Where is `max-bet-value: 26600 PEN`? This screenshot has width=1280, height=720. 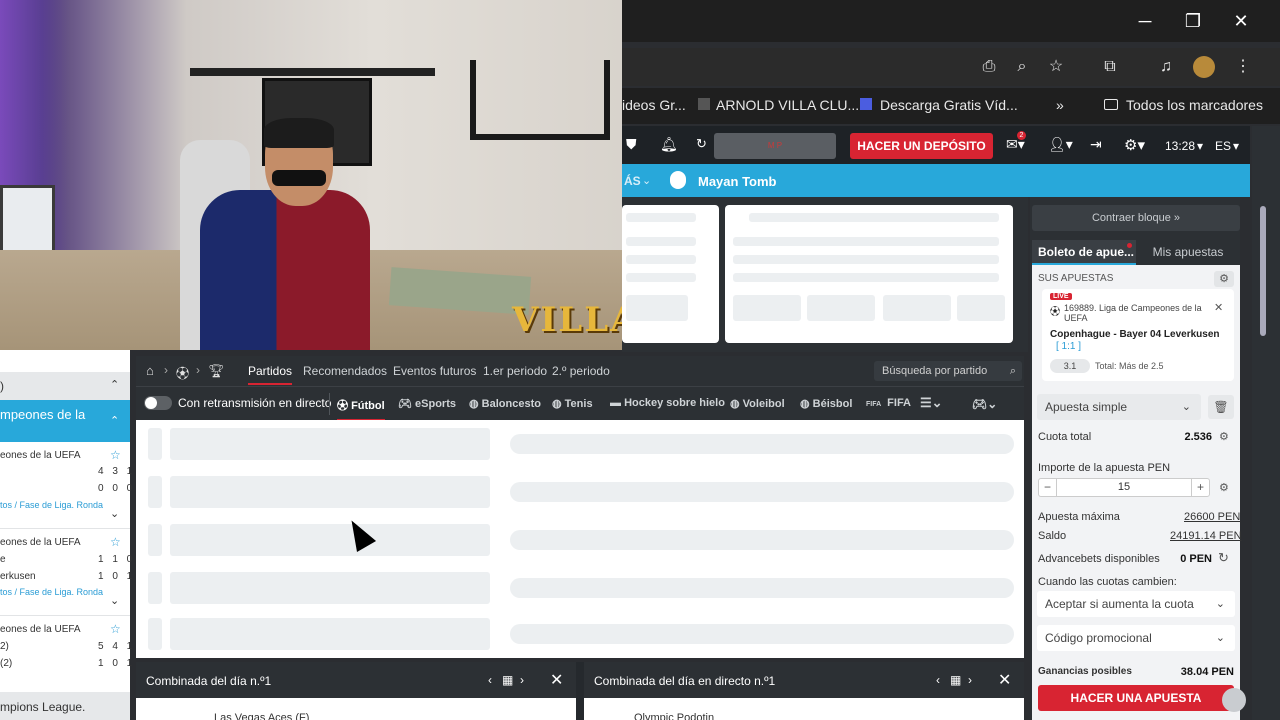
max-bet-value: 26600 PEN is located at coordinates (1212, 517).